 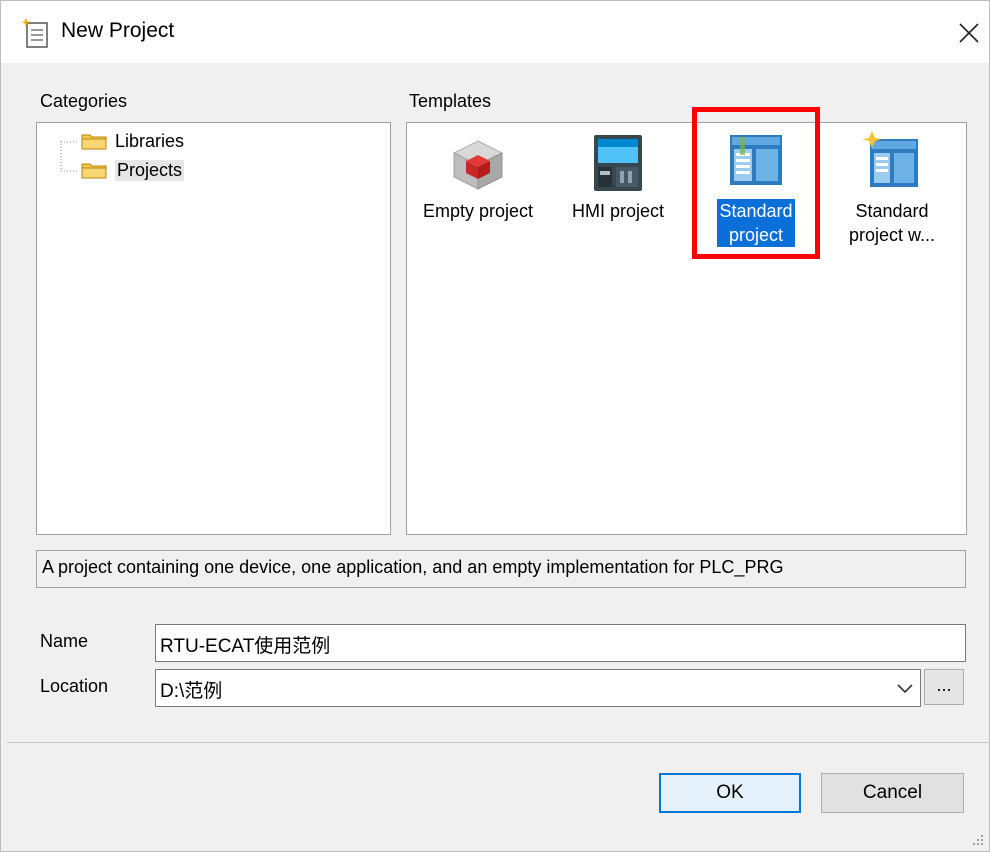 I want to click on template-label: HMI project, so click(x=618, y=211).